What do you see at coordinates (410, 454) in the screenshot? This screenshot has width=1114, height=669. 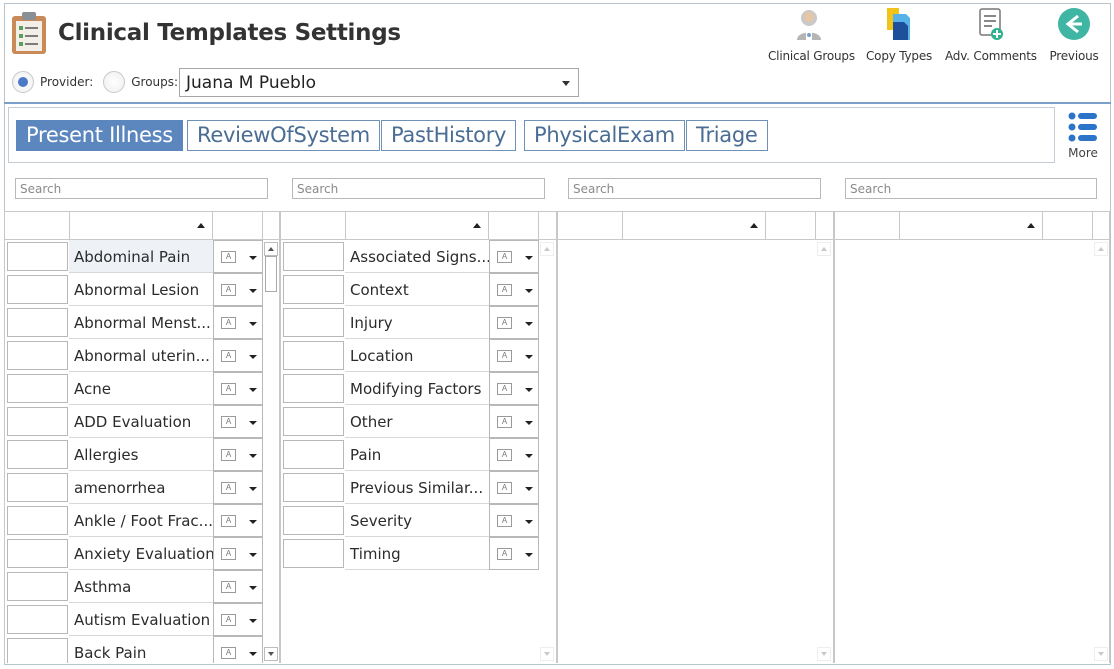 I see `table-row: Pain A` at bounding box center [410, 454].